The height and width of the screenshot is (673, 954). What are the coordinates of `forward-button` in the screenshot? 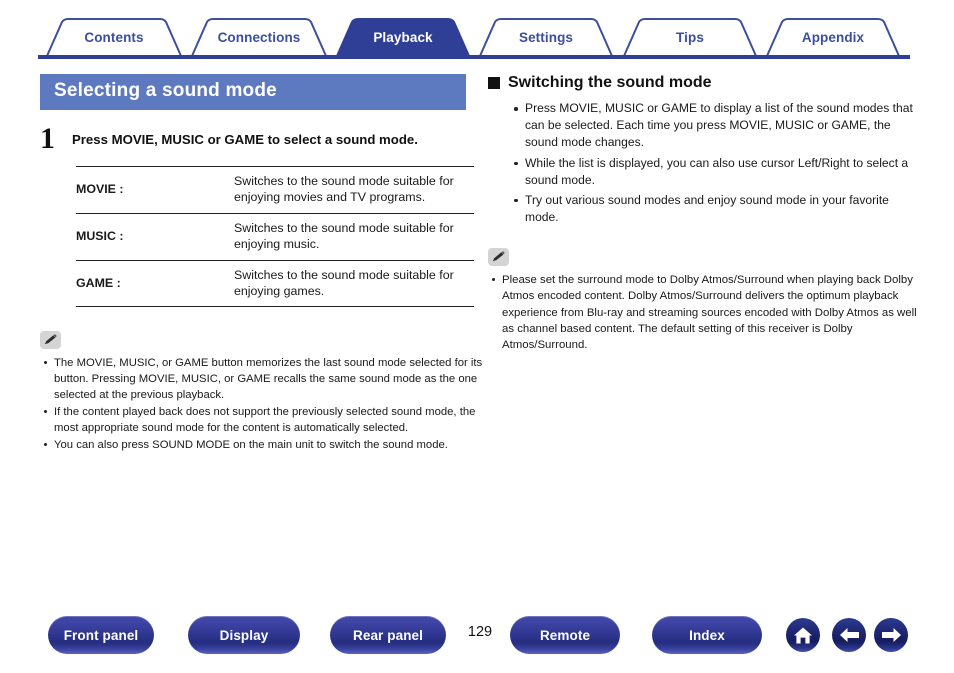 It's located at (891, 635).